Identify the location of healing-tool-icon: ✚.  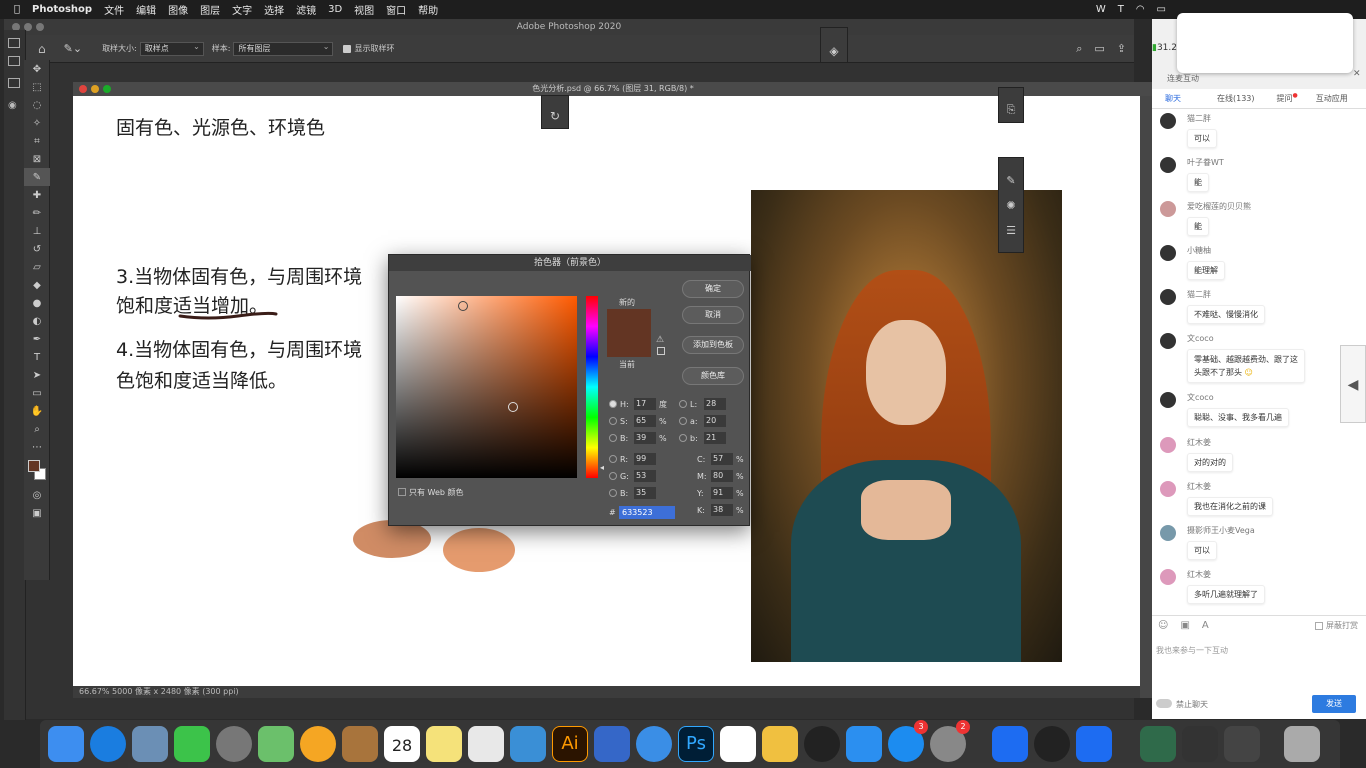
(37, 195).